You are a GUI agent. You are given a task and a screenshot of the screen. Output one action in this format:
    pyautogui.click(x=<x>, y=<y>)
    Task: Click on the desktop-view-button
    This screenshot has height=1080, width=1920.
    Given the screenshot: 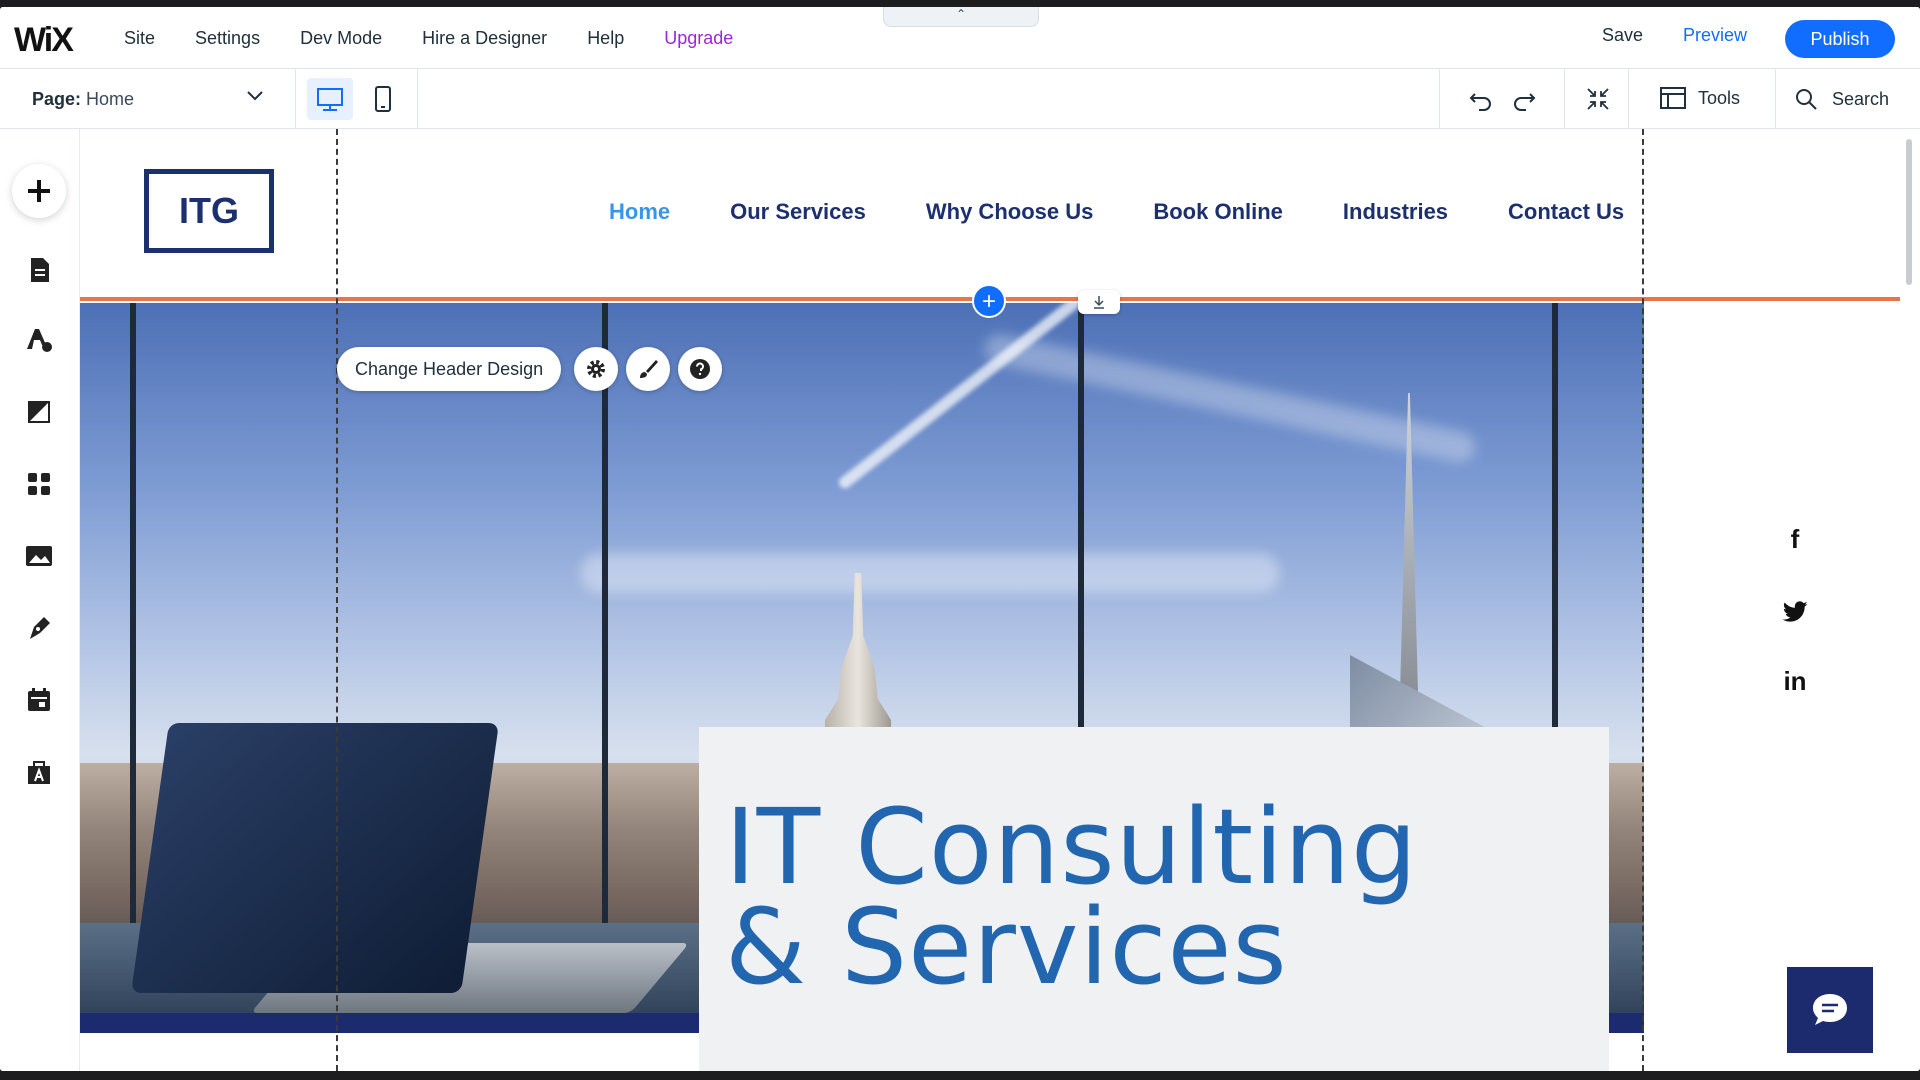 What is the action you would take?
    pyautogui.click(x=330, y=99)
    